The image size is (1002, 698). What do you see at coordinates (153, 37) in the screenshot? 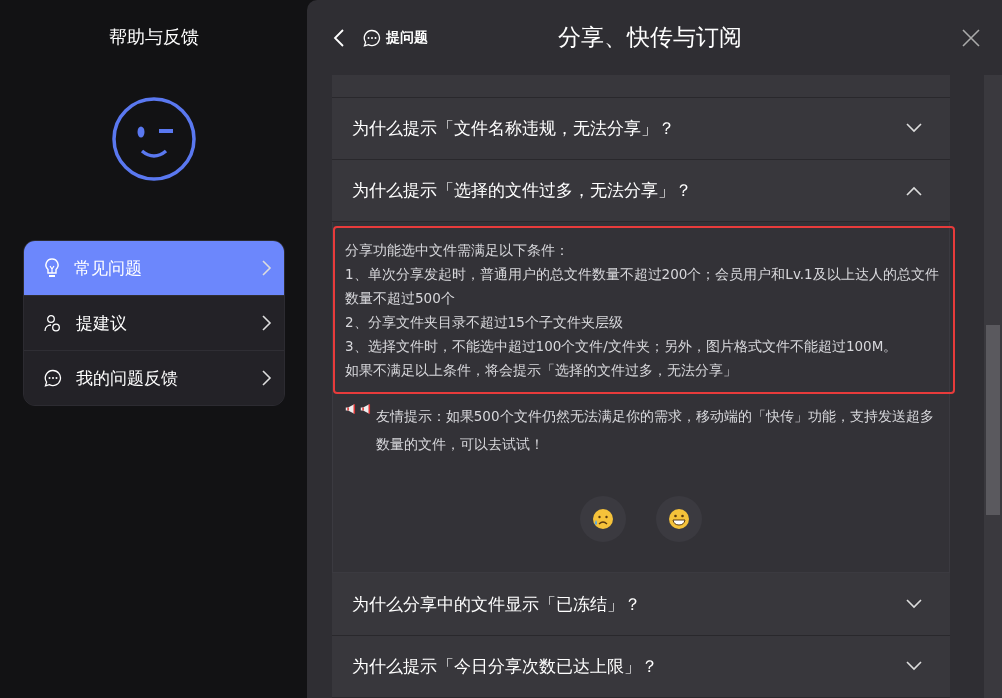
I see `sidebar-title: 帮助与反馈` at bounding box center [153, 37].